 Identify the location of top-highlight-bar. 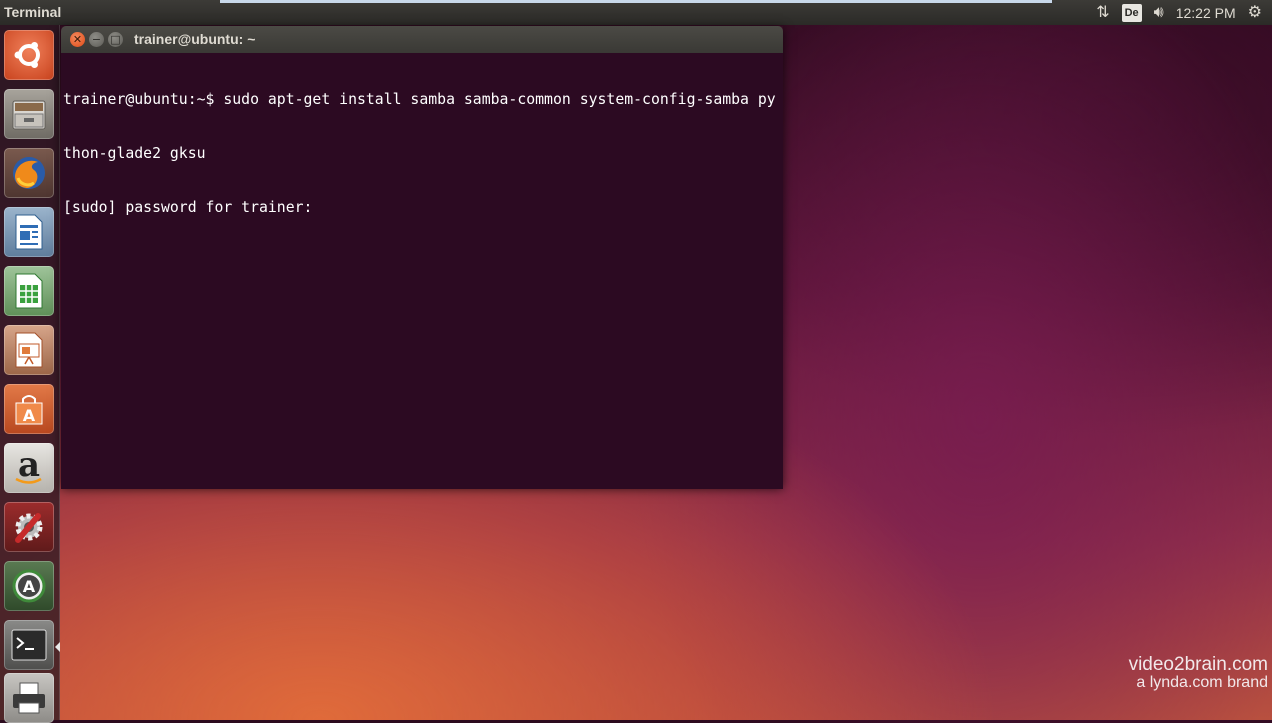
(636, 1).